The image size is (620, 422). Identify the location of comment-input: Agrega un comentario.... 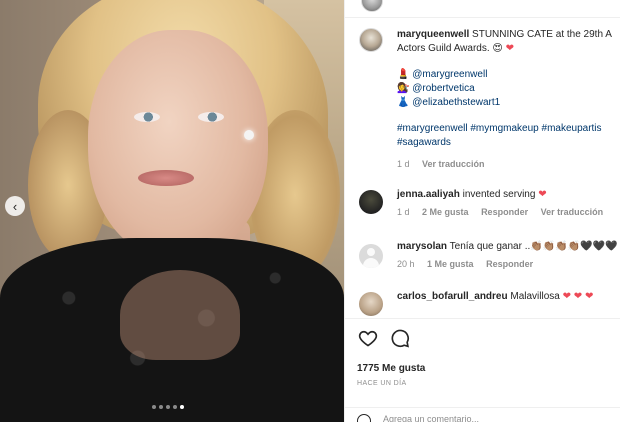
(431, 418).